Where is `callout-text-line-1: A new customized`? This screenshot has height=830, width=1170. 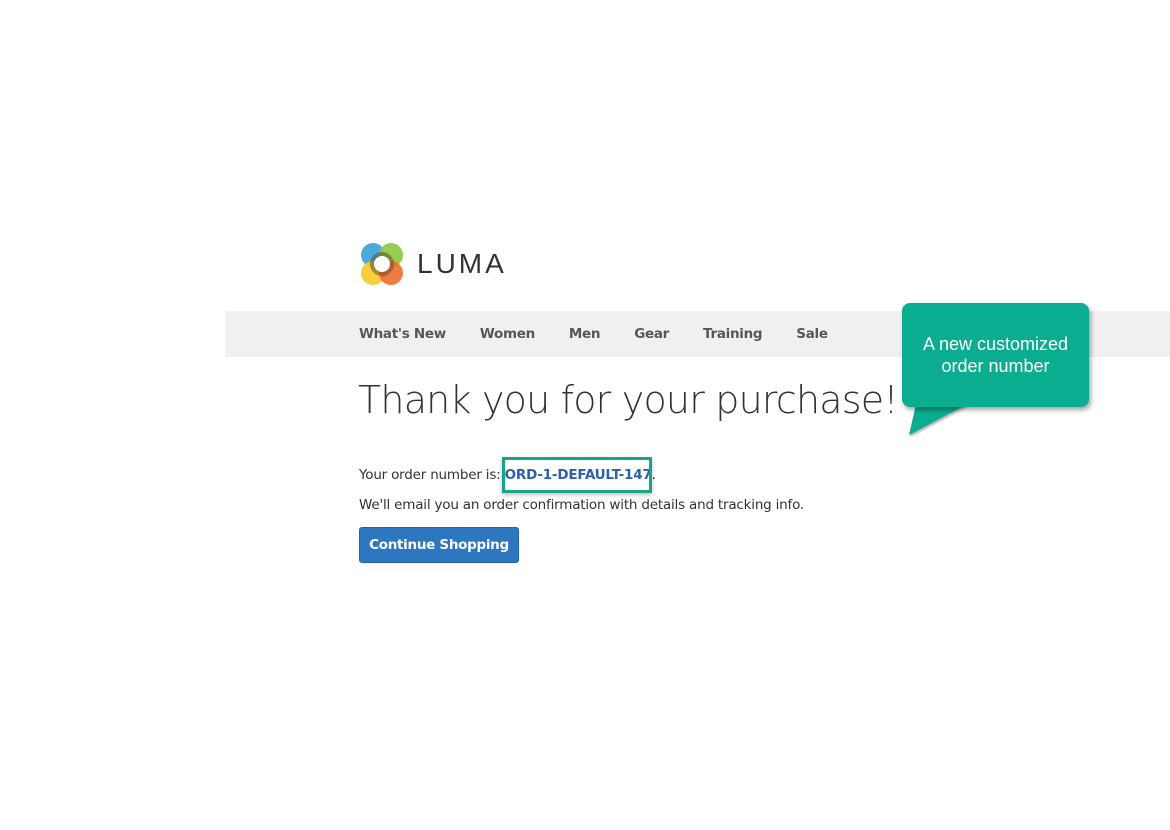
callout-text-line-1: A new customized is located at coordinates (995, 344).